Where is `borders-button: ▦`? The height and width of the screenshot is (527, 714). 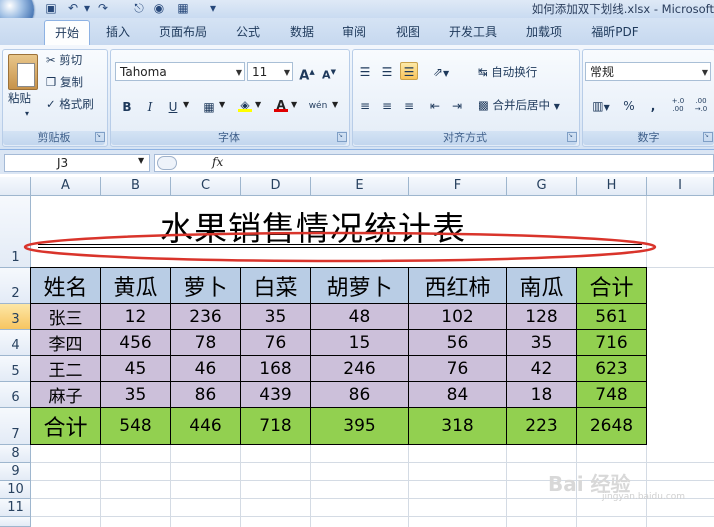 borders-button: ▦ is located at coordinates (209, 106).